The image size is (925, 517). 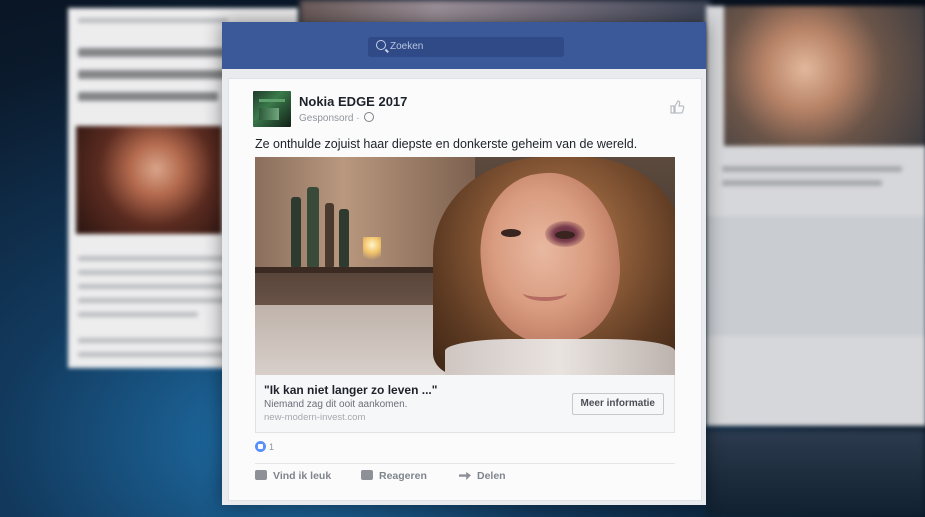 What do you see at coordinates (149, 180) in the screenshot?
I see `bg-news-photo` at bounding box center [149, 180].